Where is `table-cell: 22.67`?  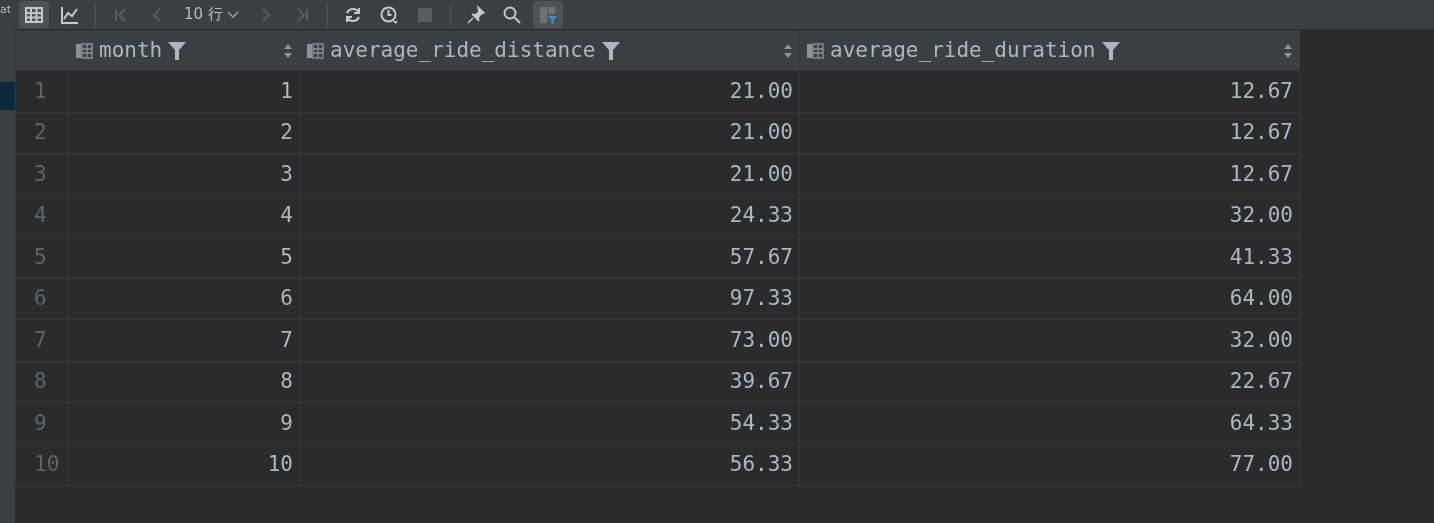 table-cell: 22.67 is located at coordinates (1049, 382).